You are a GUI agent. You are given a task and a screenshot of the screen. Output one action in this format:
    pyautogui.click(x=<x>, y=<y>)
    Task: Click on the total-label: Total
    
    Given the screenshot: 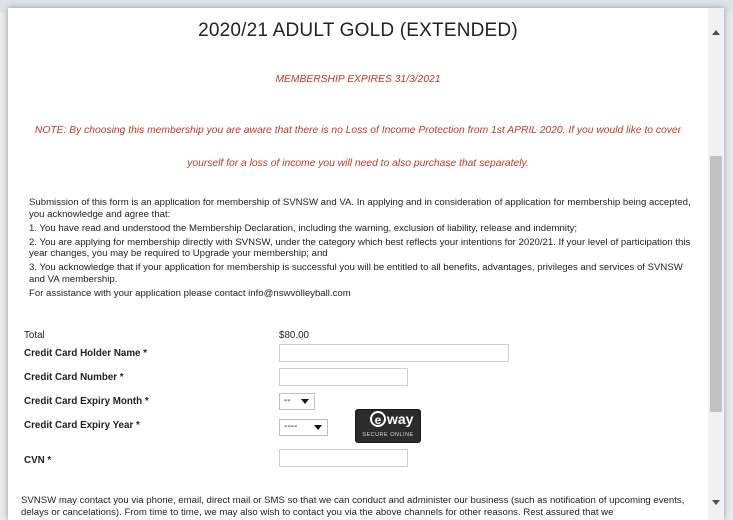 What is the action you would take?
    pyautogui.click(x=34, y=335)
    